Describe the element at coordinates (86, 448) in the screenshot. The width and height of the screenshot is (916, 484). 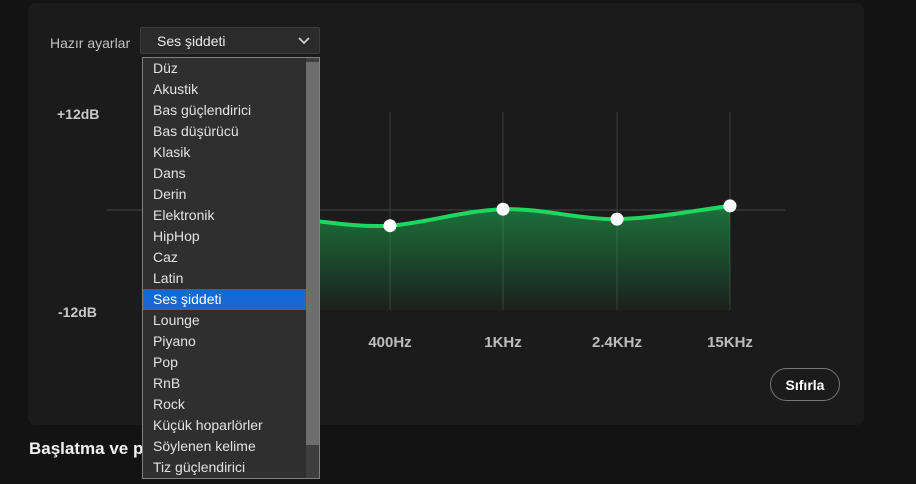
I see `next-section-heading: Başlatma ve p` at that location.